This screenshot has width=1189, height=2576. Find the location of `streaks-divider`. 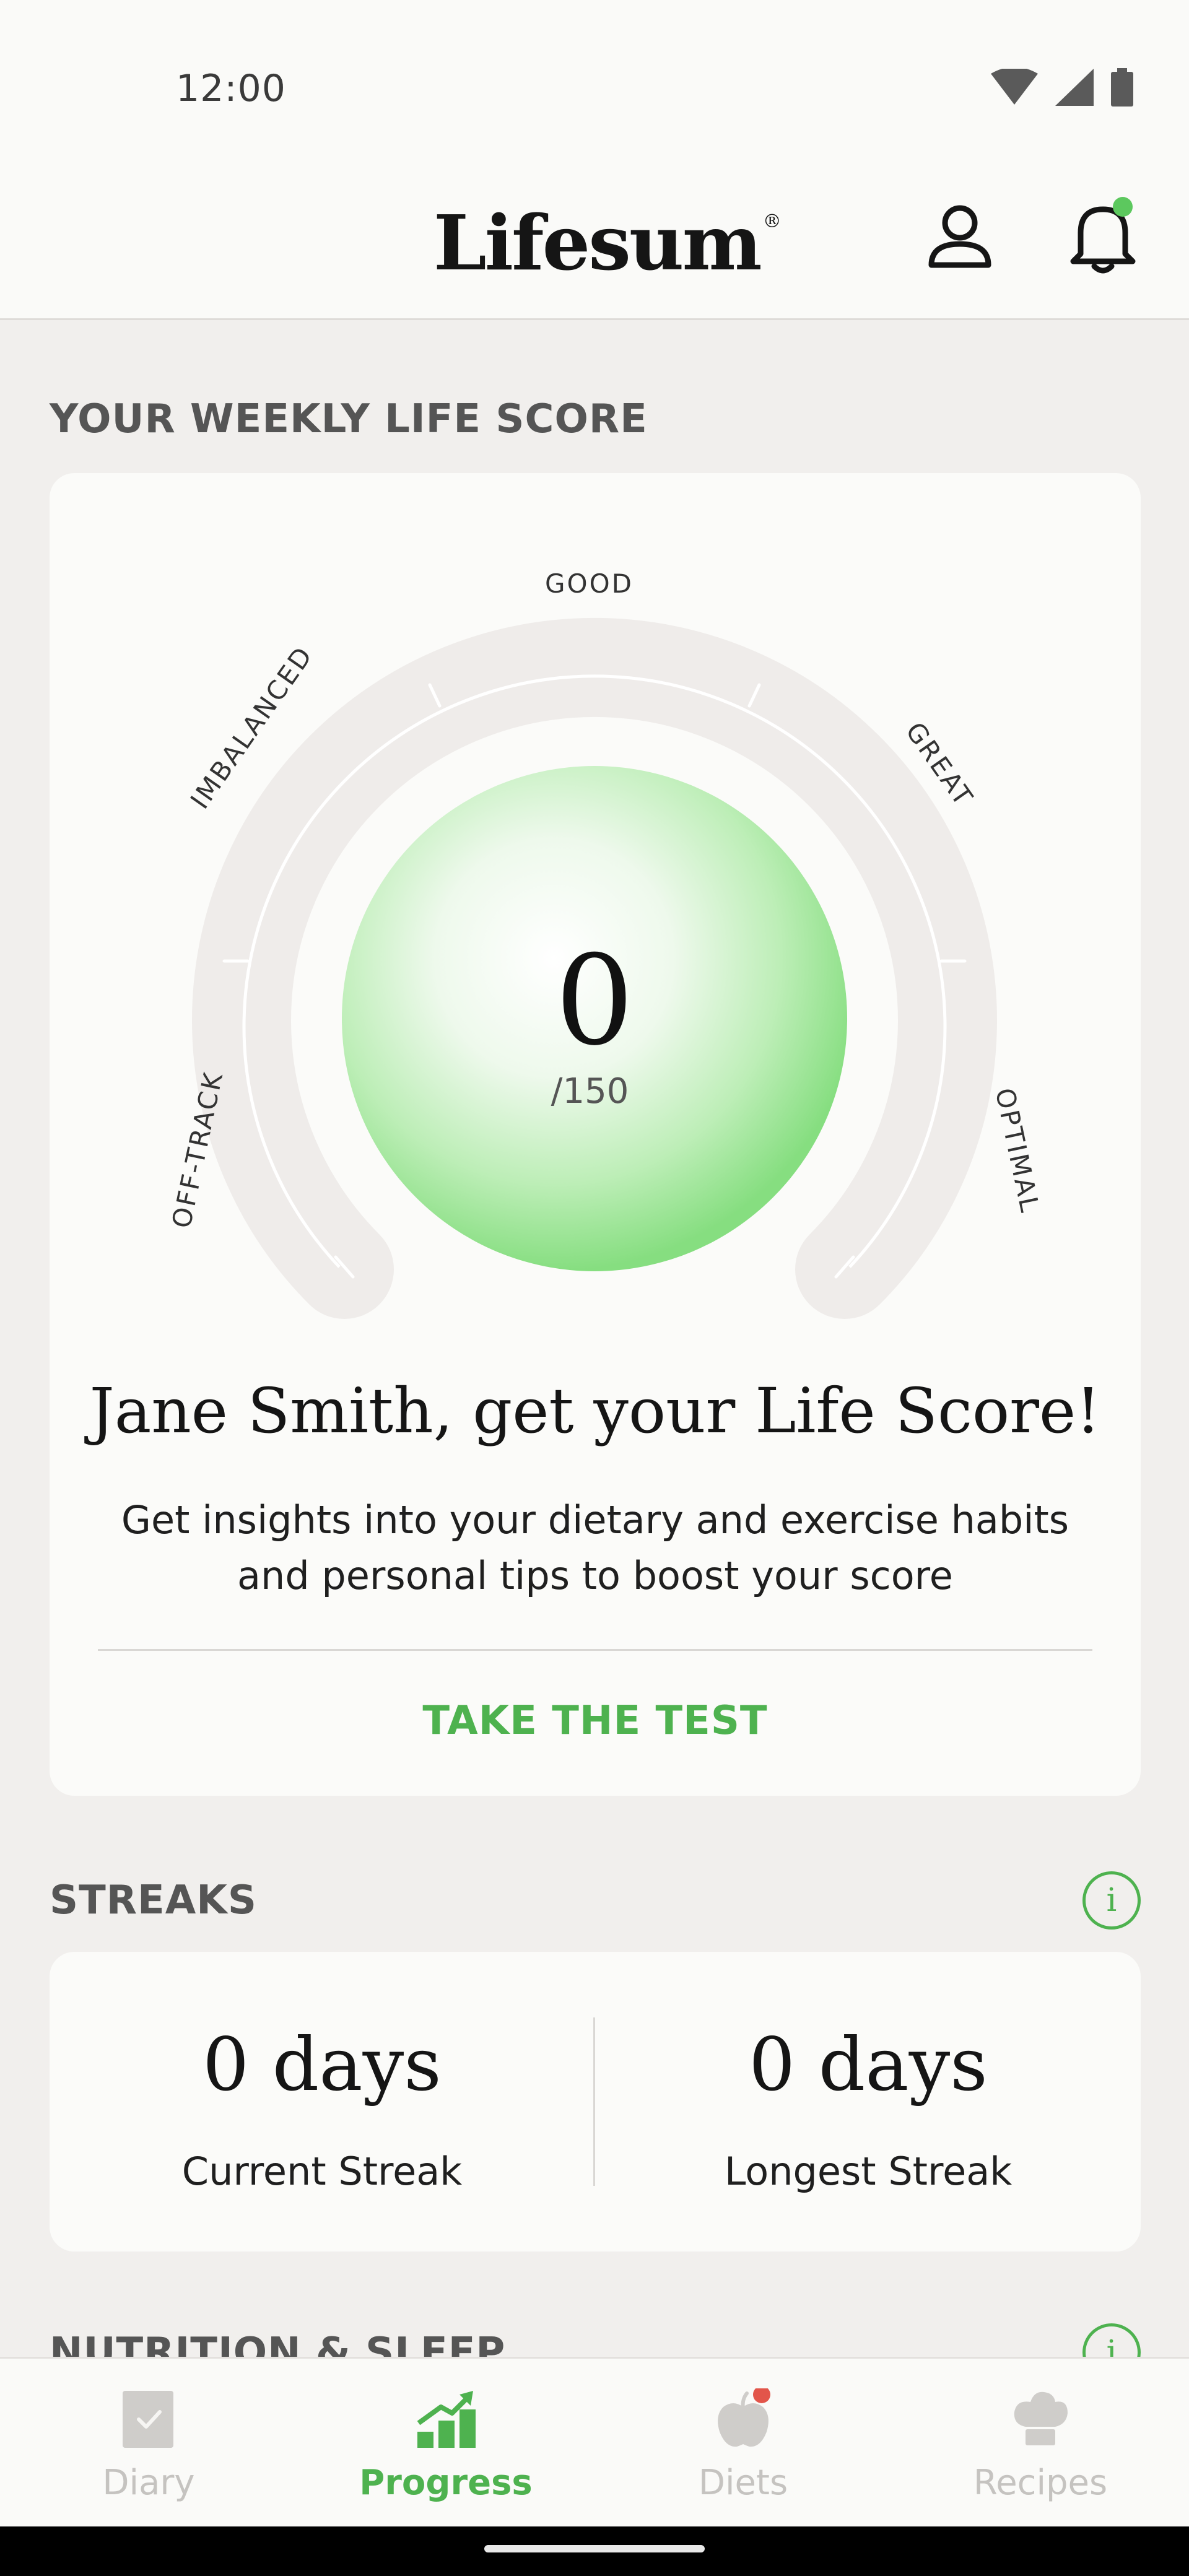

streaks-divider is located at coordinates (594, 2101).